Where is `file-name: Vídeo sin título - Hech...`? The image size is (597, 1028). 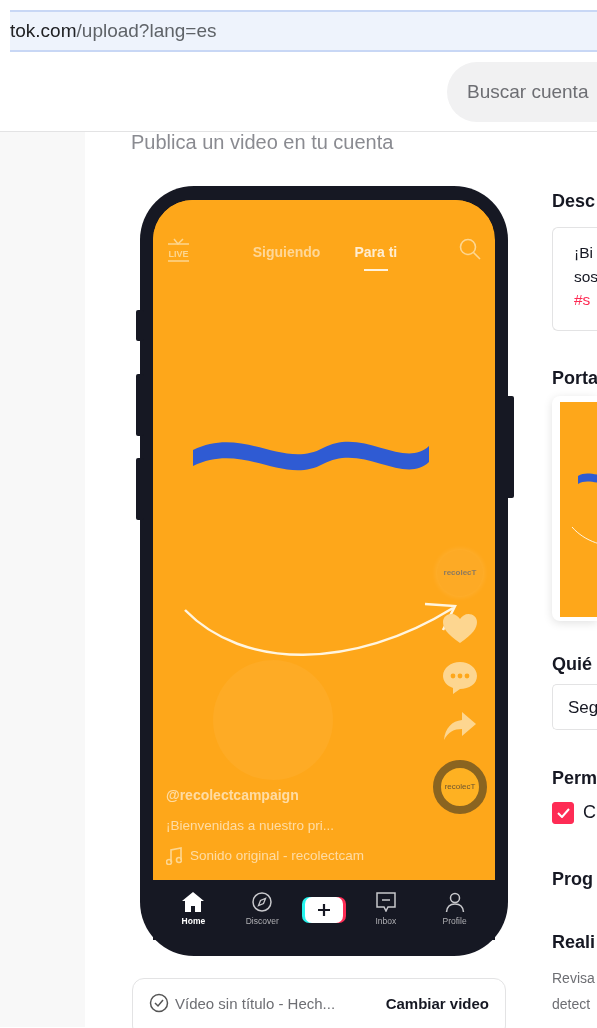 file-name: Vídeo sin título - Hech... is located at coordinates (255, 1004).